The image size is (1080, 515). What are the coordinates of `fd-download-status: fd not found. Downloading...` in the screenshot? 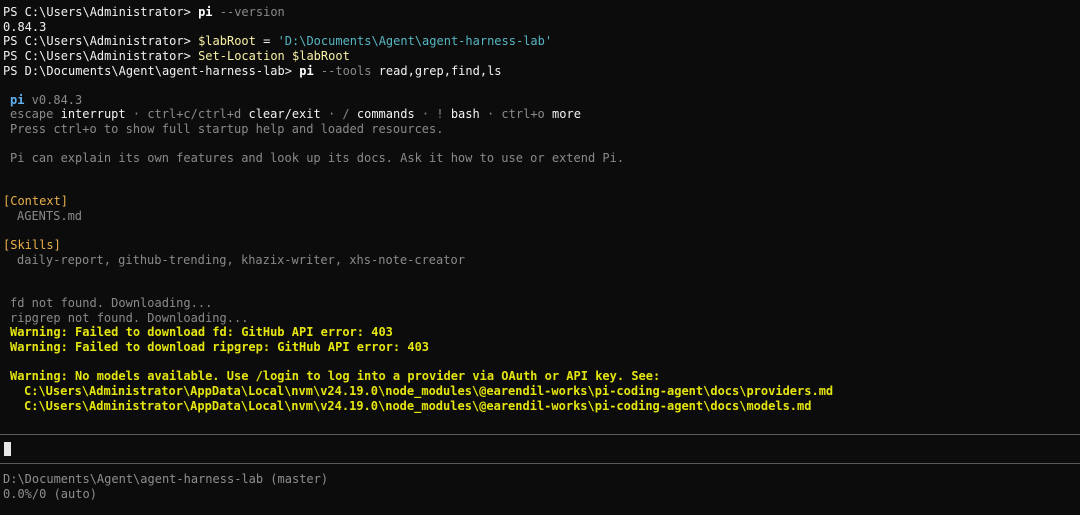 It's located at (111, 303).